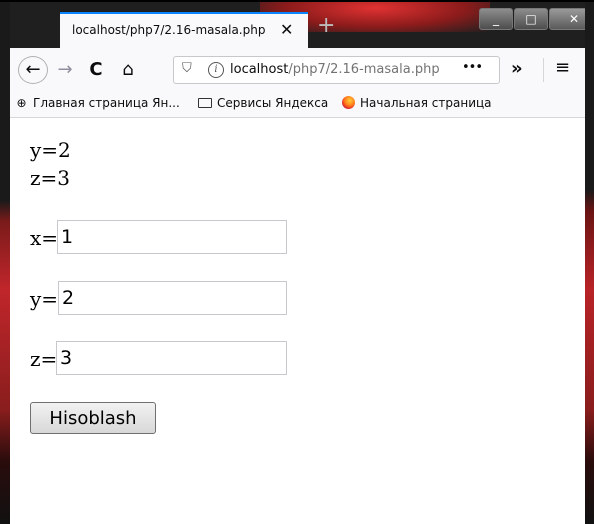 The width and height of the screenshot is (594, 524). Describe the element at coordinates (205, 103) in the screenshot. I see `folder-icon` at that location.